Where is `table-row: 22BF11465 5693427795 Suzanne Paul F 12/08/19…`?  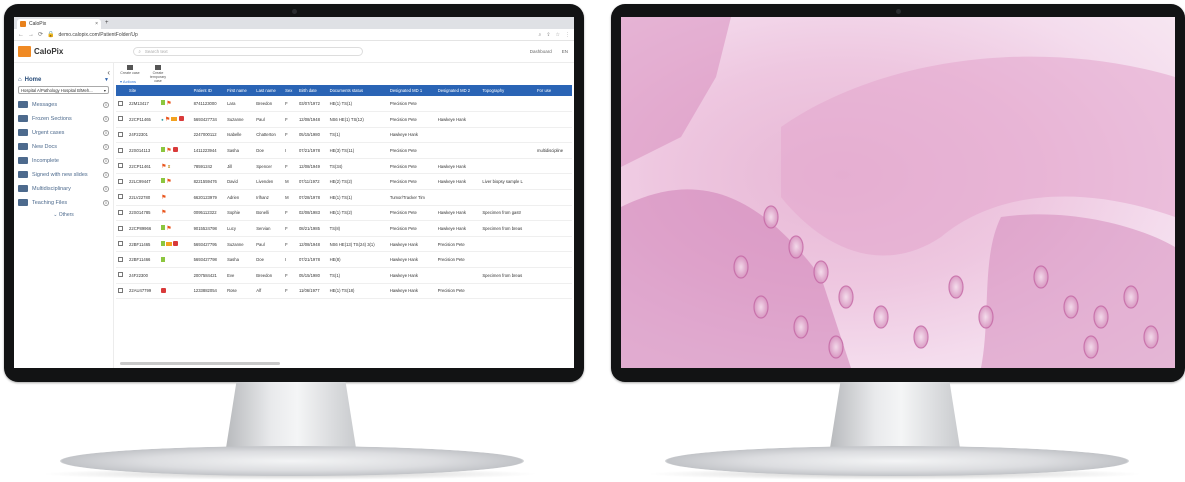 table-row: 22BF11465 5693427795 Suzanne Paul F 12/08/19… is located at coordinates (344, 244).